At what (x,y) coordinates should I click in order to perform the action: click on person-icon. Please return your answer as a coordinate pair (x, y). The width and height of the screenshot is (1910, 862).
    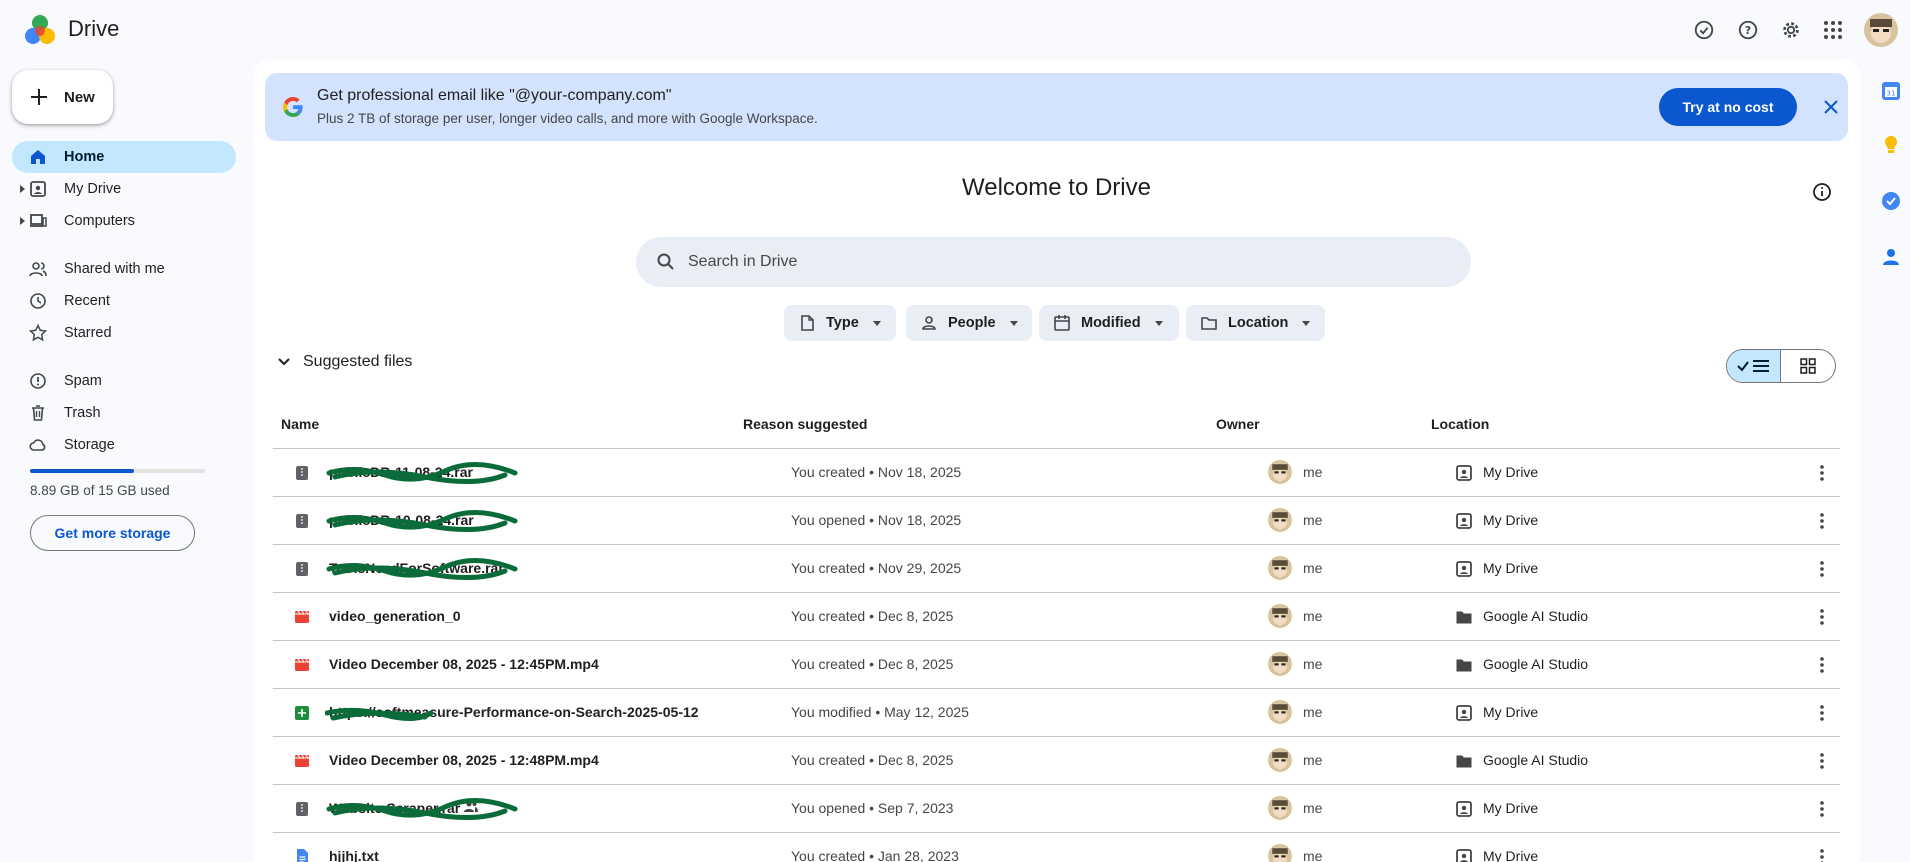
    Looking at the image, I should click on (929, 323).